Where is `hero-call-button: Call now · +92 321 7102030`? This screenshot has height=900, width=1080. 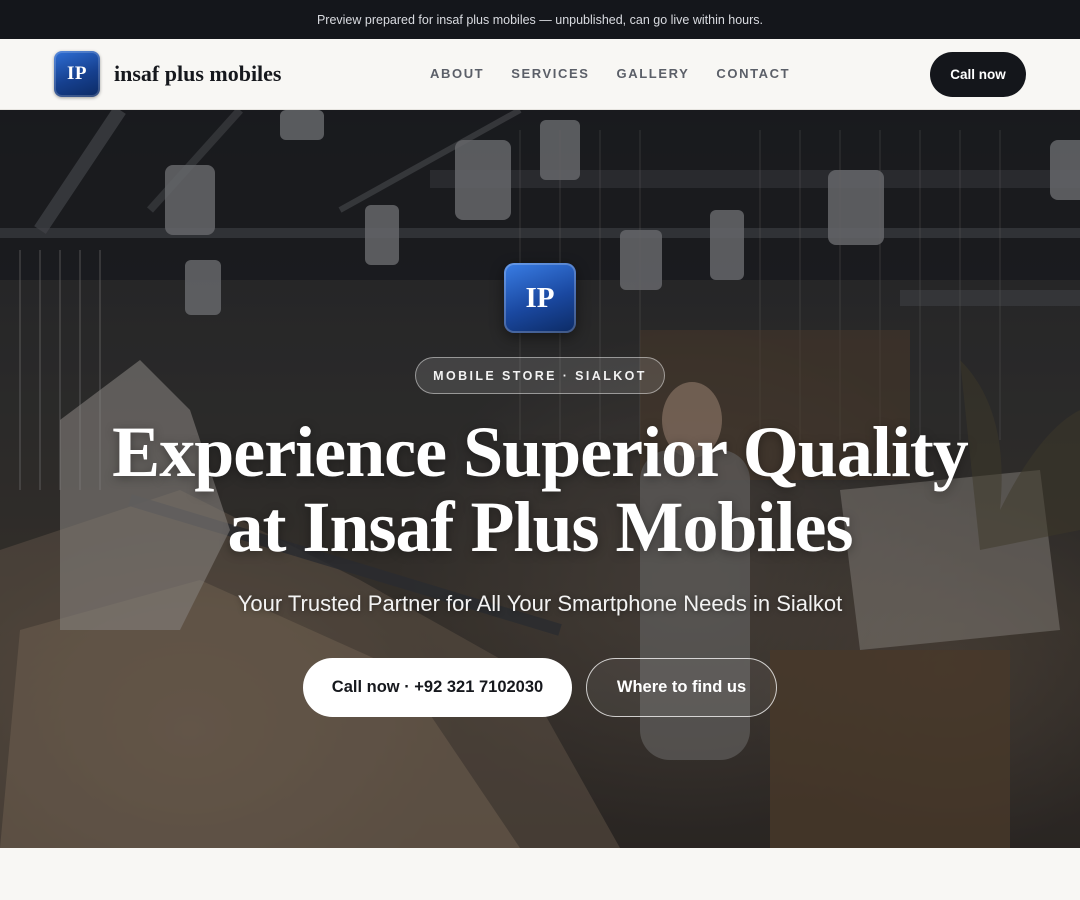 hero-call-button: Call now · +92 321 7102030 is located at coordinates (437, 687).